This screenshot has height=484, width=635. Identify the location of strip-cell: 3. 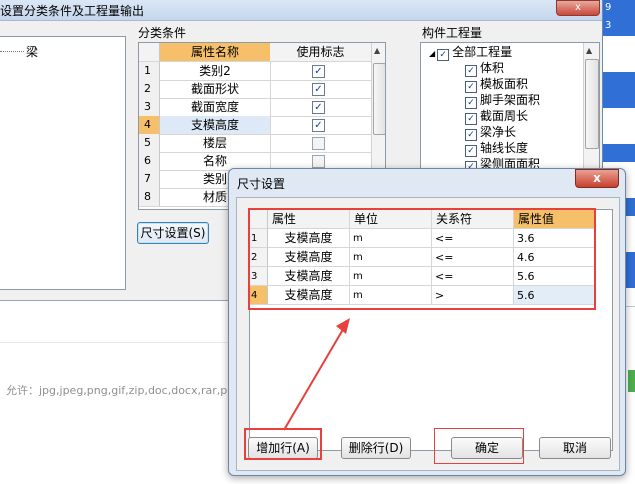
(619, 27).